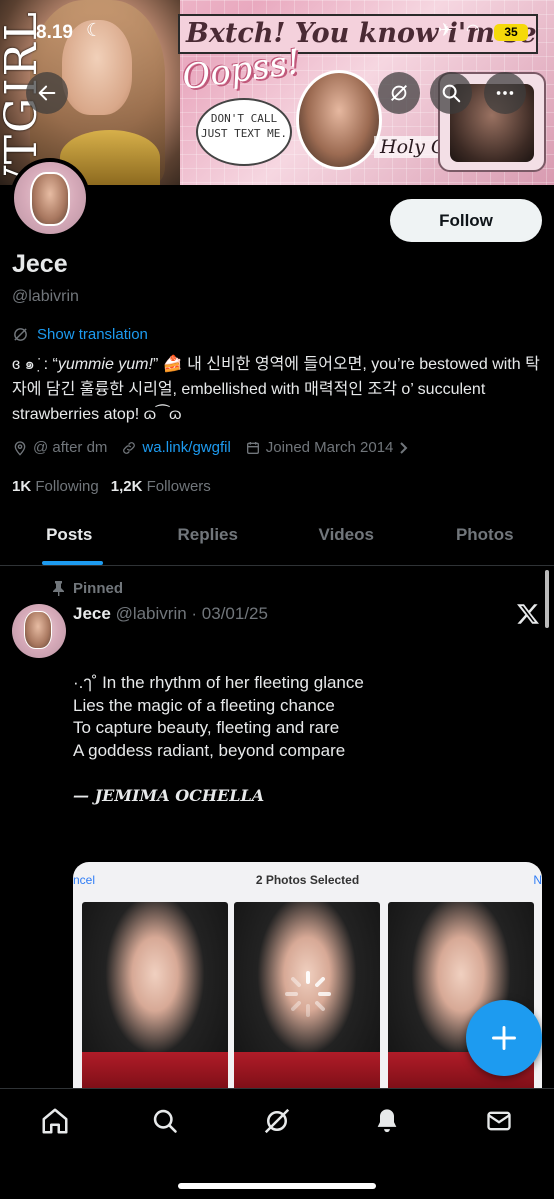 Image resolution: width=554 pixels, height=1199 pixels. I want to click on back-button, so click(47, 93).